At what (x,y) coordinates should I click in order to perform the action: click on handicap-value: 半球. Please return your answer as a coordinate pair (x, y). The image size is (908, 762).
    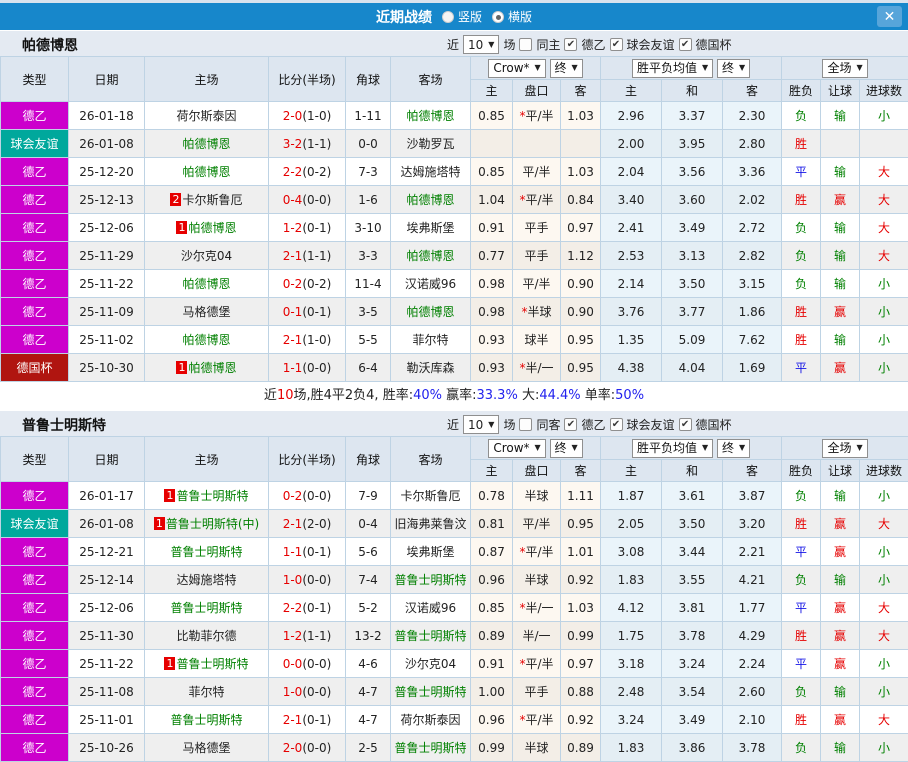
    Looking at the image, I should click on (536, 496).